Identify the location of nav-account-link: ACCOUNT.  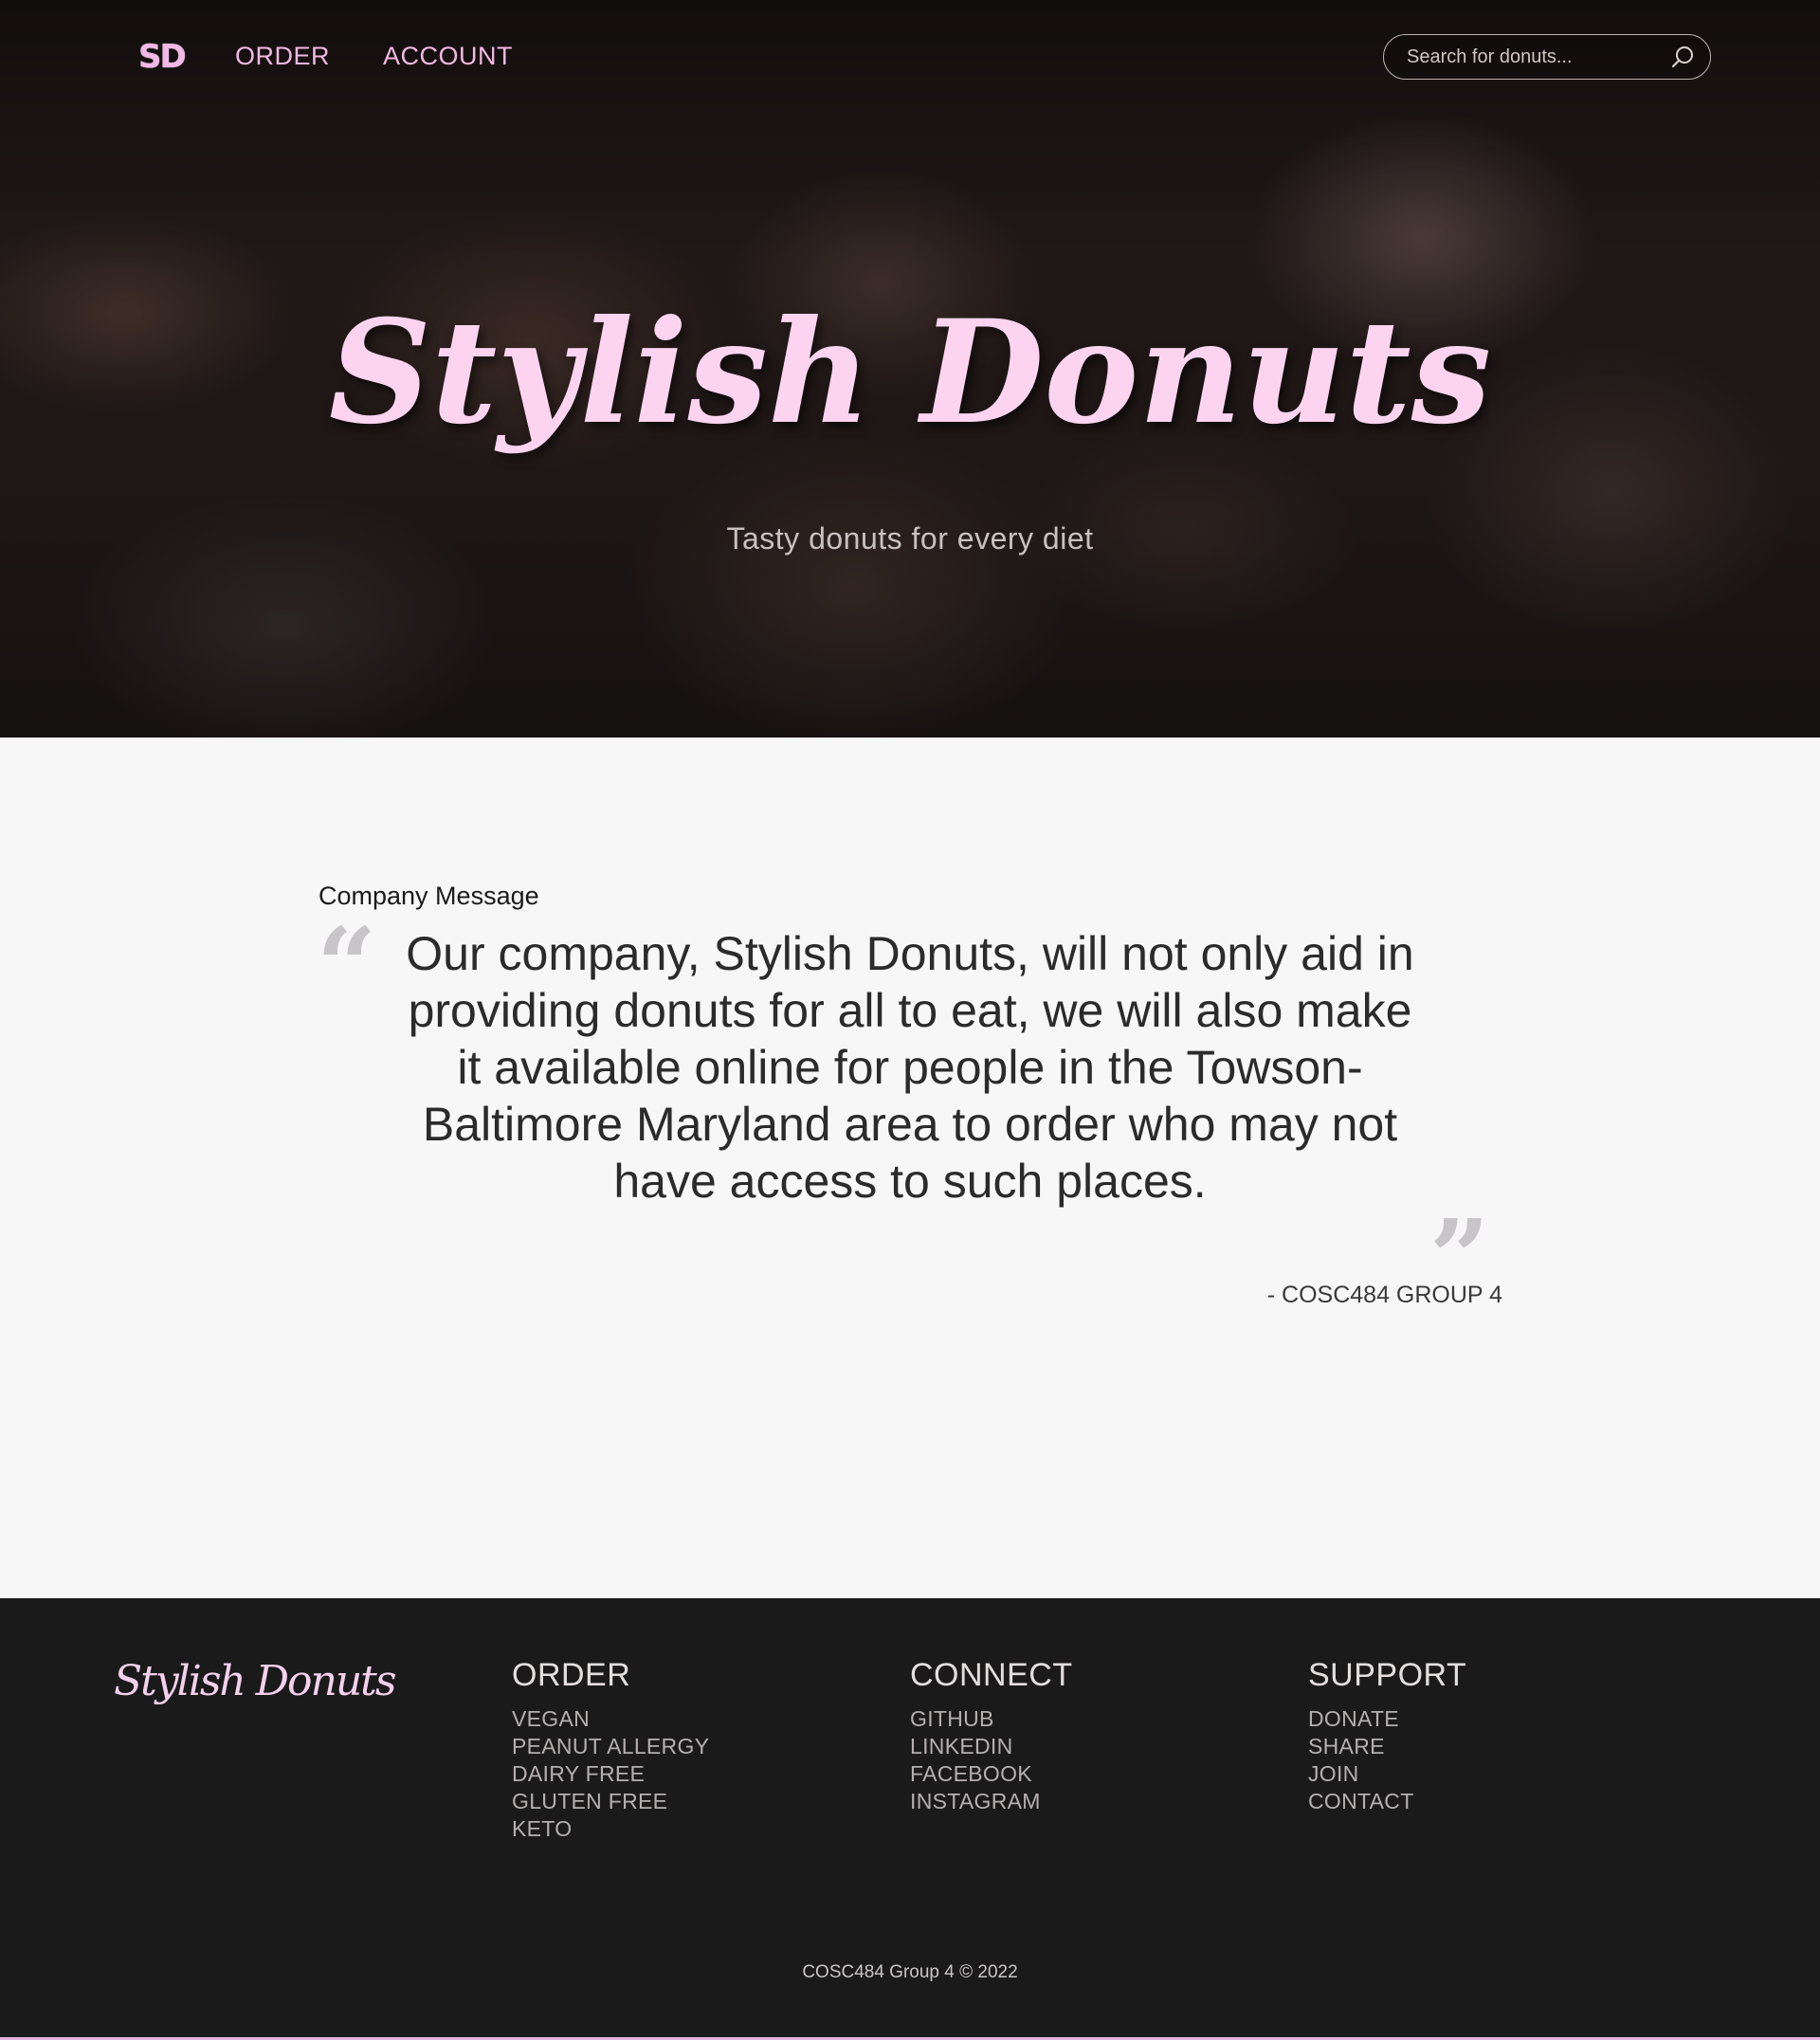
(448, 56).